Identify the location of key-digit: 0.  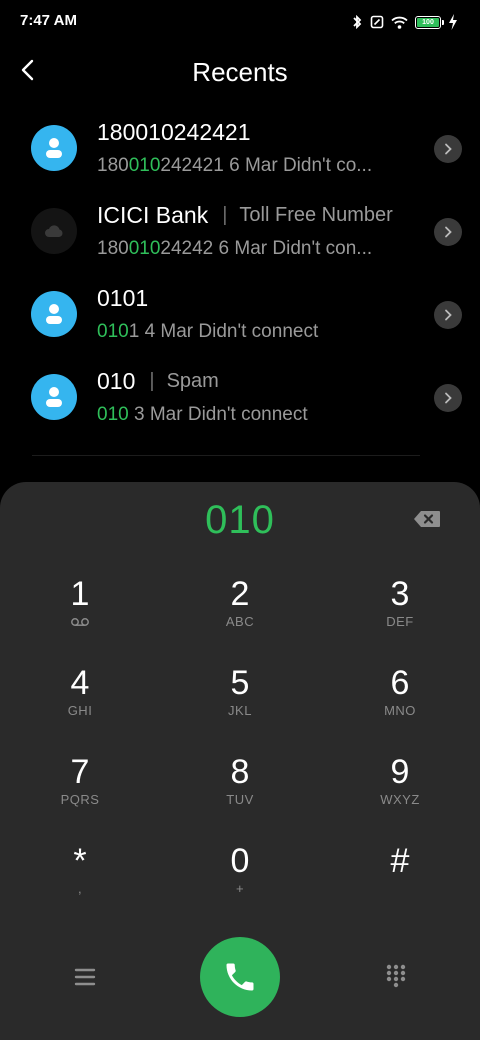
(240, 861).